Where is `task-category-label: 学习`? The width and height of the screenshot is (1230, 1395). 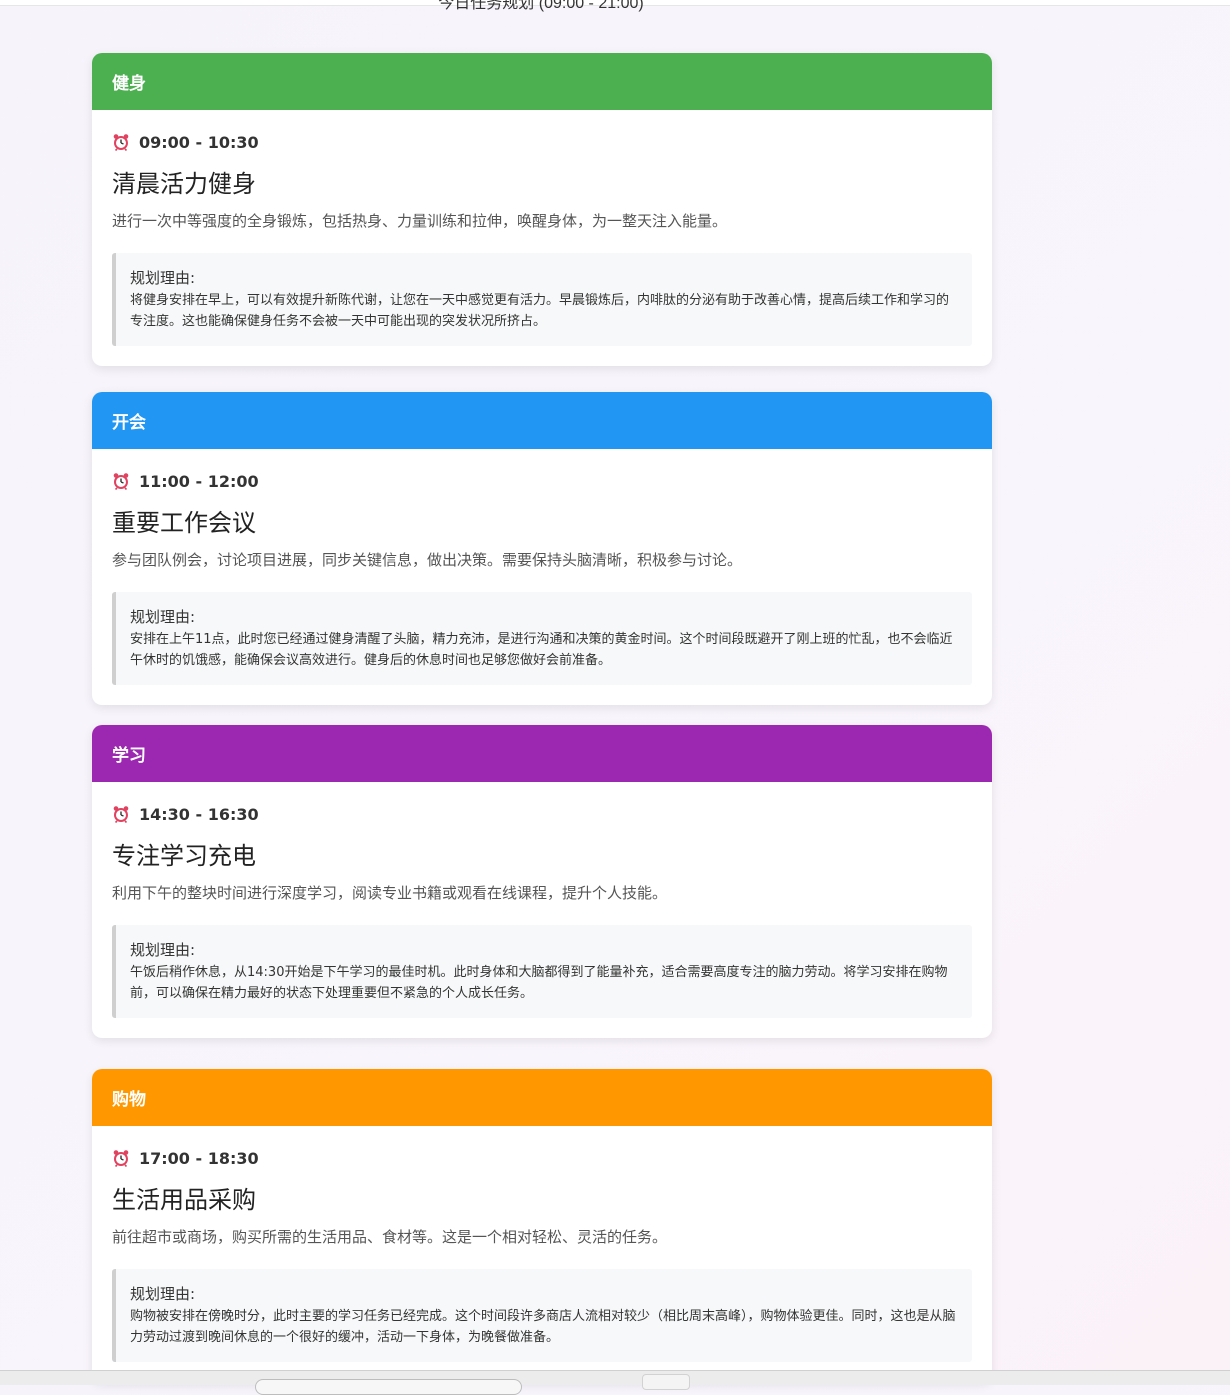
task-category-label: 学习 is located at coordinates (129, 756).